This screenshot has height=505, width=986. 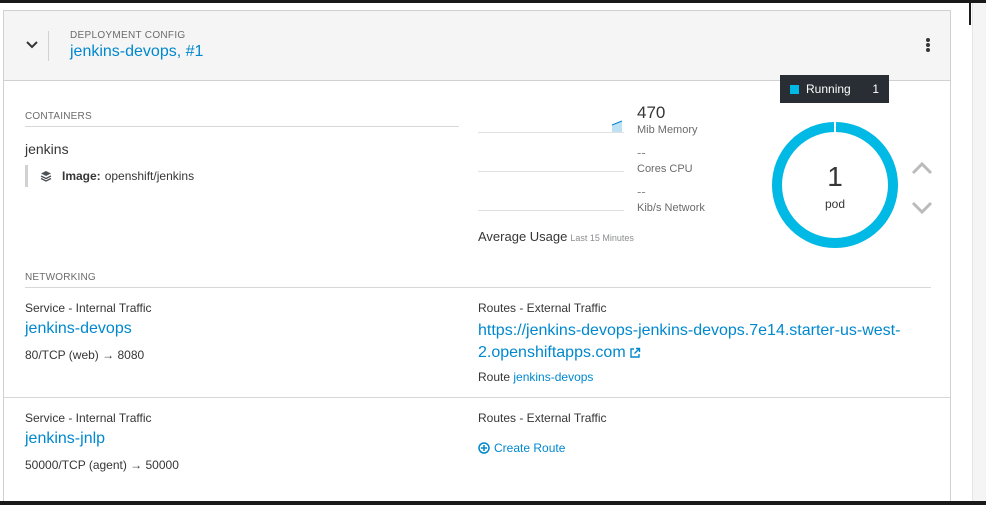 What do you see at coordinates (65, 439) in the screenshot?
I see `service-link-jenkins-jnlp: jenkins-jnlp` at bounding box center [65, 439].